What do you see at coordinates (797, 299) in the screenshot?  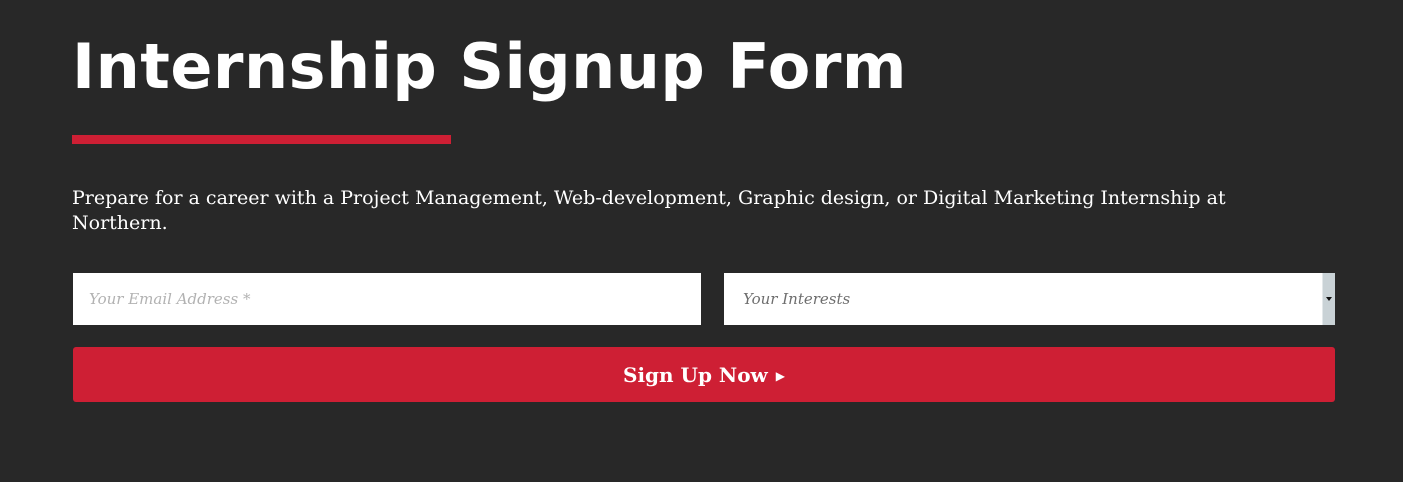 I see `interests-selected-value: Your Interests` at bounding box center [797, 299].